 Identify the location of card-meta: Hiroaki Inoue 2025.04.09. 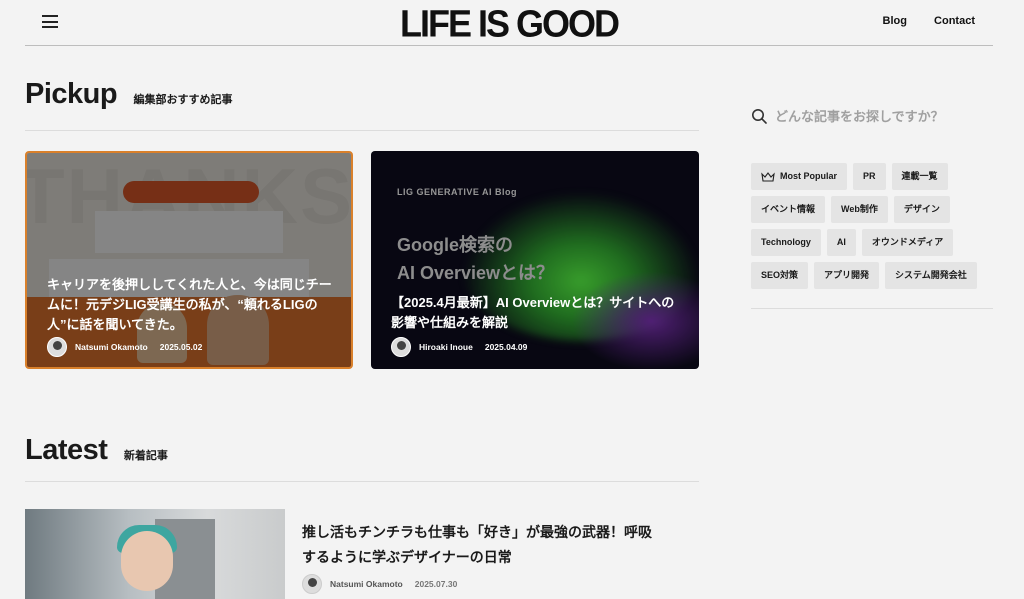
(459, 347).